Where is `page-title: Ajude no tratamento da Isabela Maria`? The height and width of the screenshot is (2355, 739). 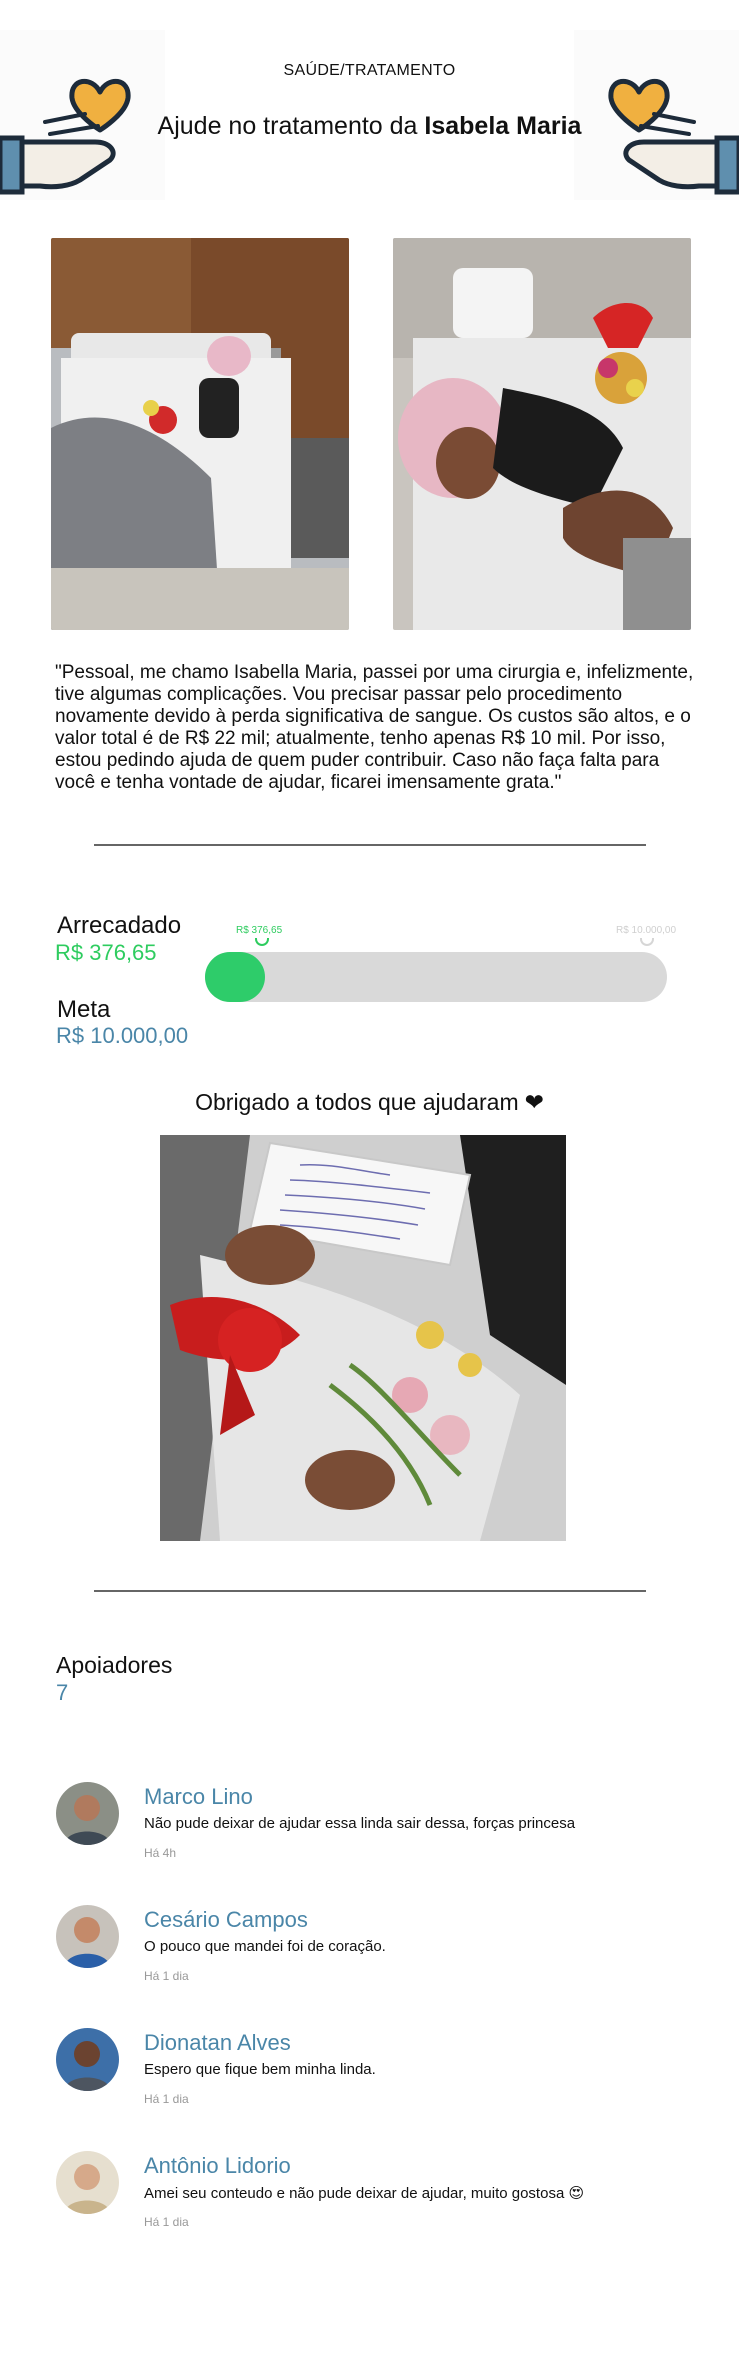 page-title: Ajude no tratamento da Isabela Maria is located at coordinates (369, 126).